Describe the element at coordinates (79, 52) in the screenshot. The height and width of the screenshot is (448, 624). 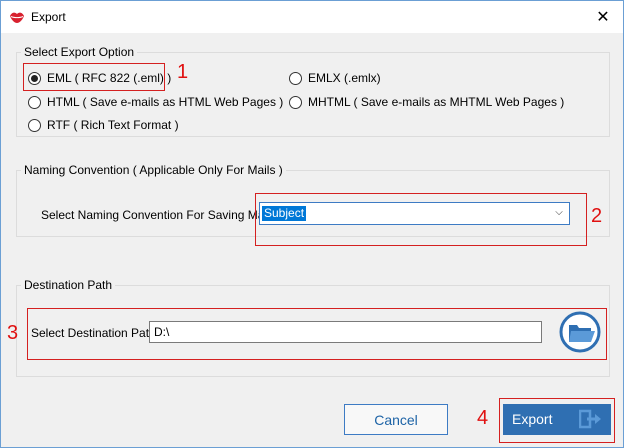
I see `export-option-legend: Select Export Option` at that location.